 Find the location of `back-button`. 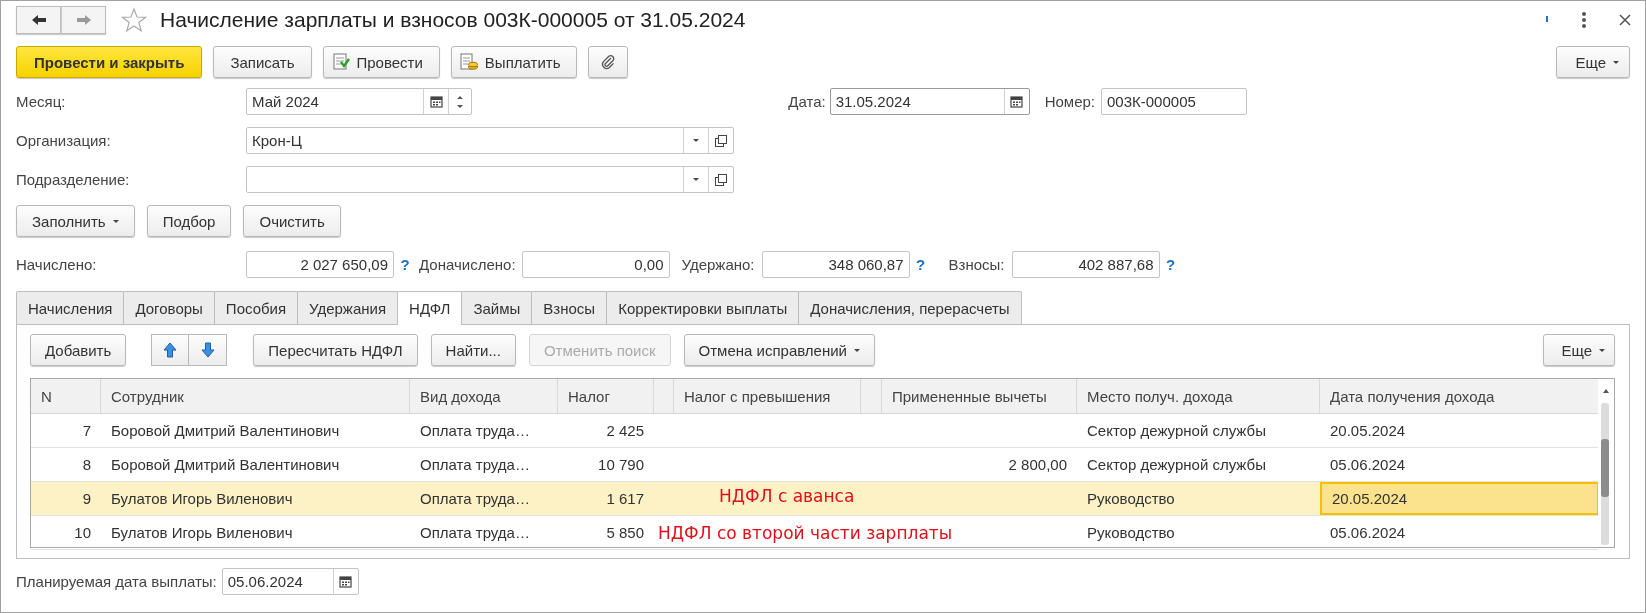

back-button is located at coordinates (38, 20).